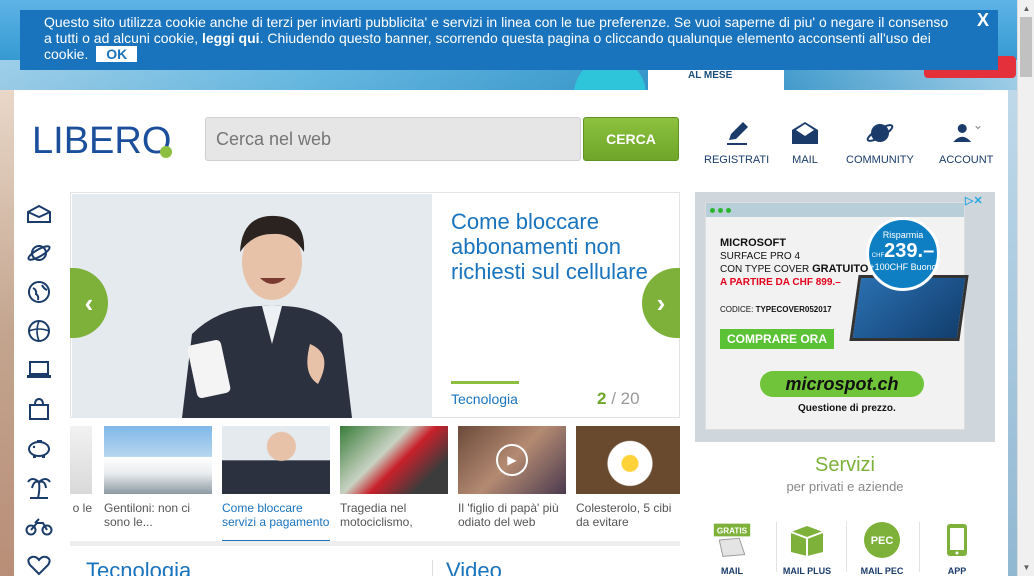 Image resolution: width=1034 pixels, height=576 pixels. I want to click on service-mail-label: MAIL, so click(732, 571).